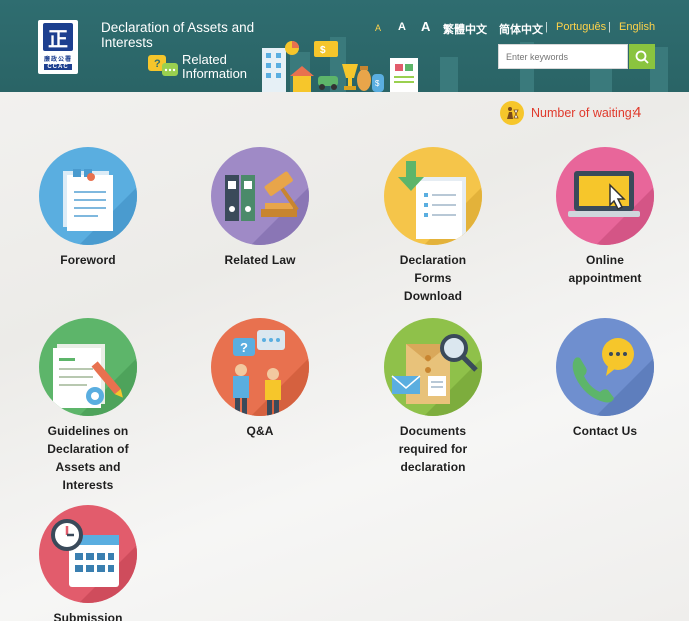 This screenshot has height=621, width=689. I want to click on logo-cn-text: 廉政公署, so click(57, 60).